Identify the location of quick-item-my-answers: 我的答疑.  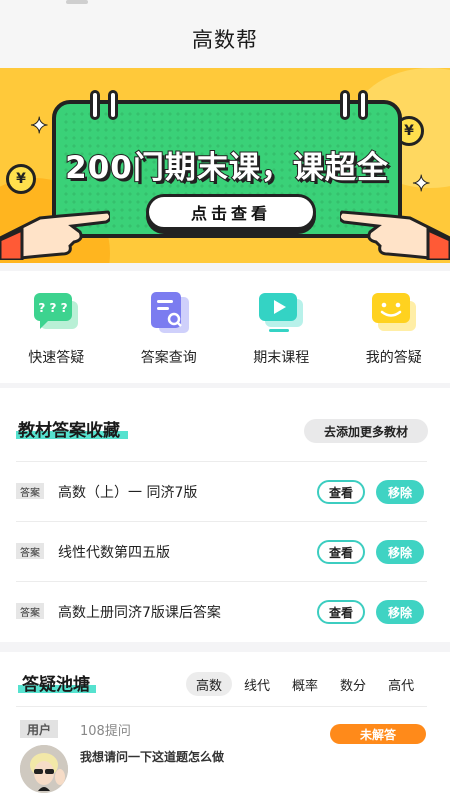
(394, 327).